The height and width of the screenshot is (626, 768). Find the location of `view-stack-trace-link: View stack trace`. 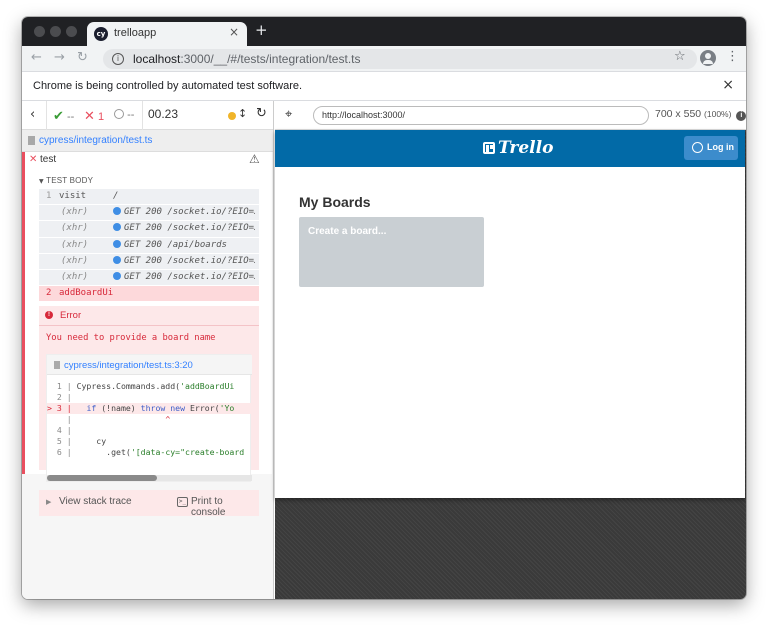

view-stack-trace-link: View stack trace is located at coordinates (95, 501).